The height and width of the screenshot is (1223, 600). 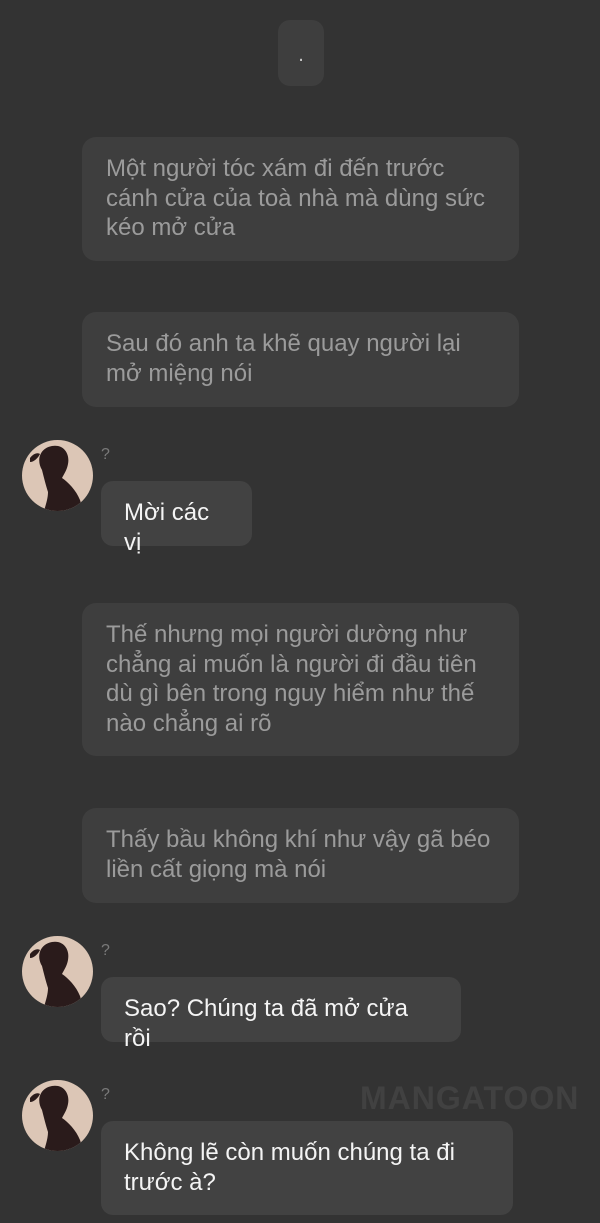 I want to click on mangatoon-watermark: MANGATOON, so click(x=470, y=1098).